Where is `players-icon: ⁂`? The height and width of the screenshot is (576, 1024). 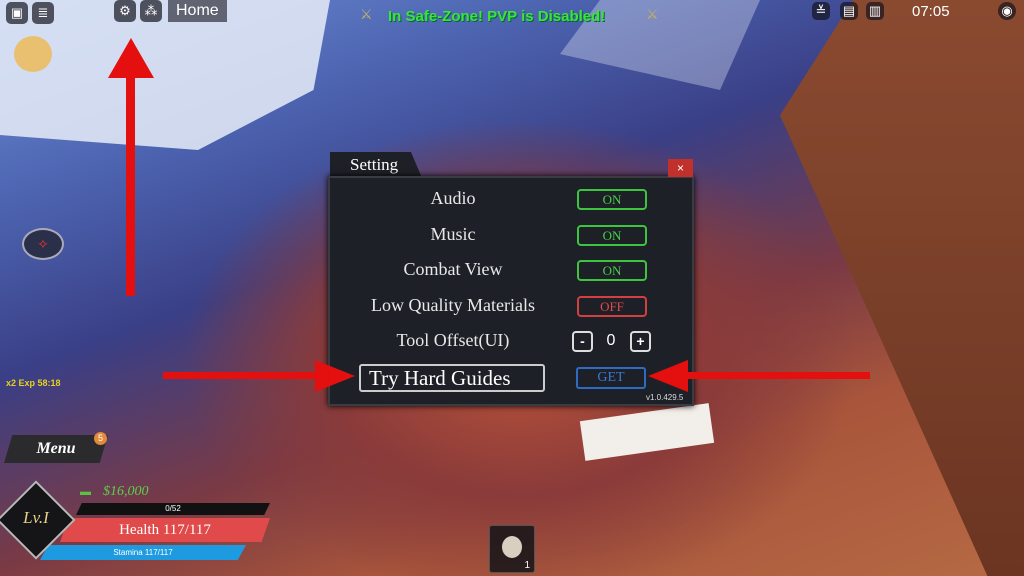 players-icon: ⁂ is located at coordinates (151, 11).